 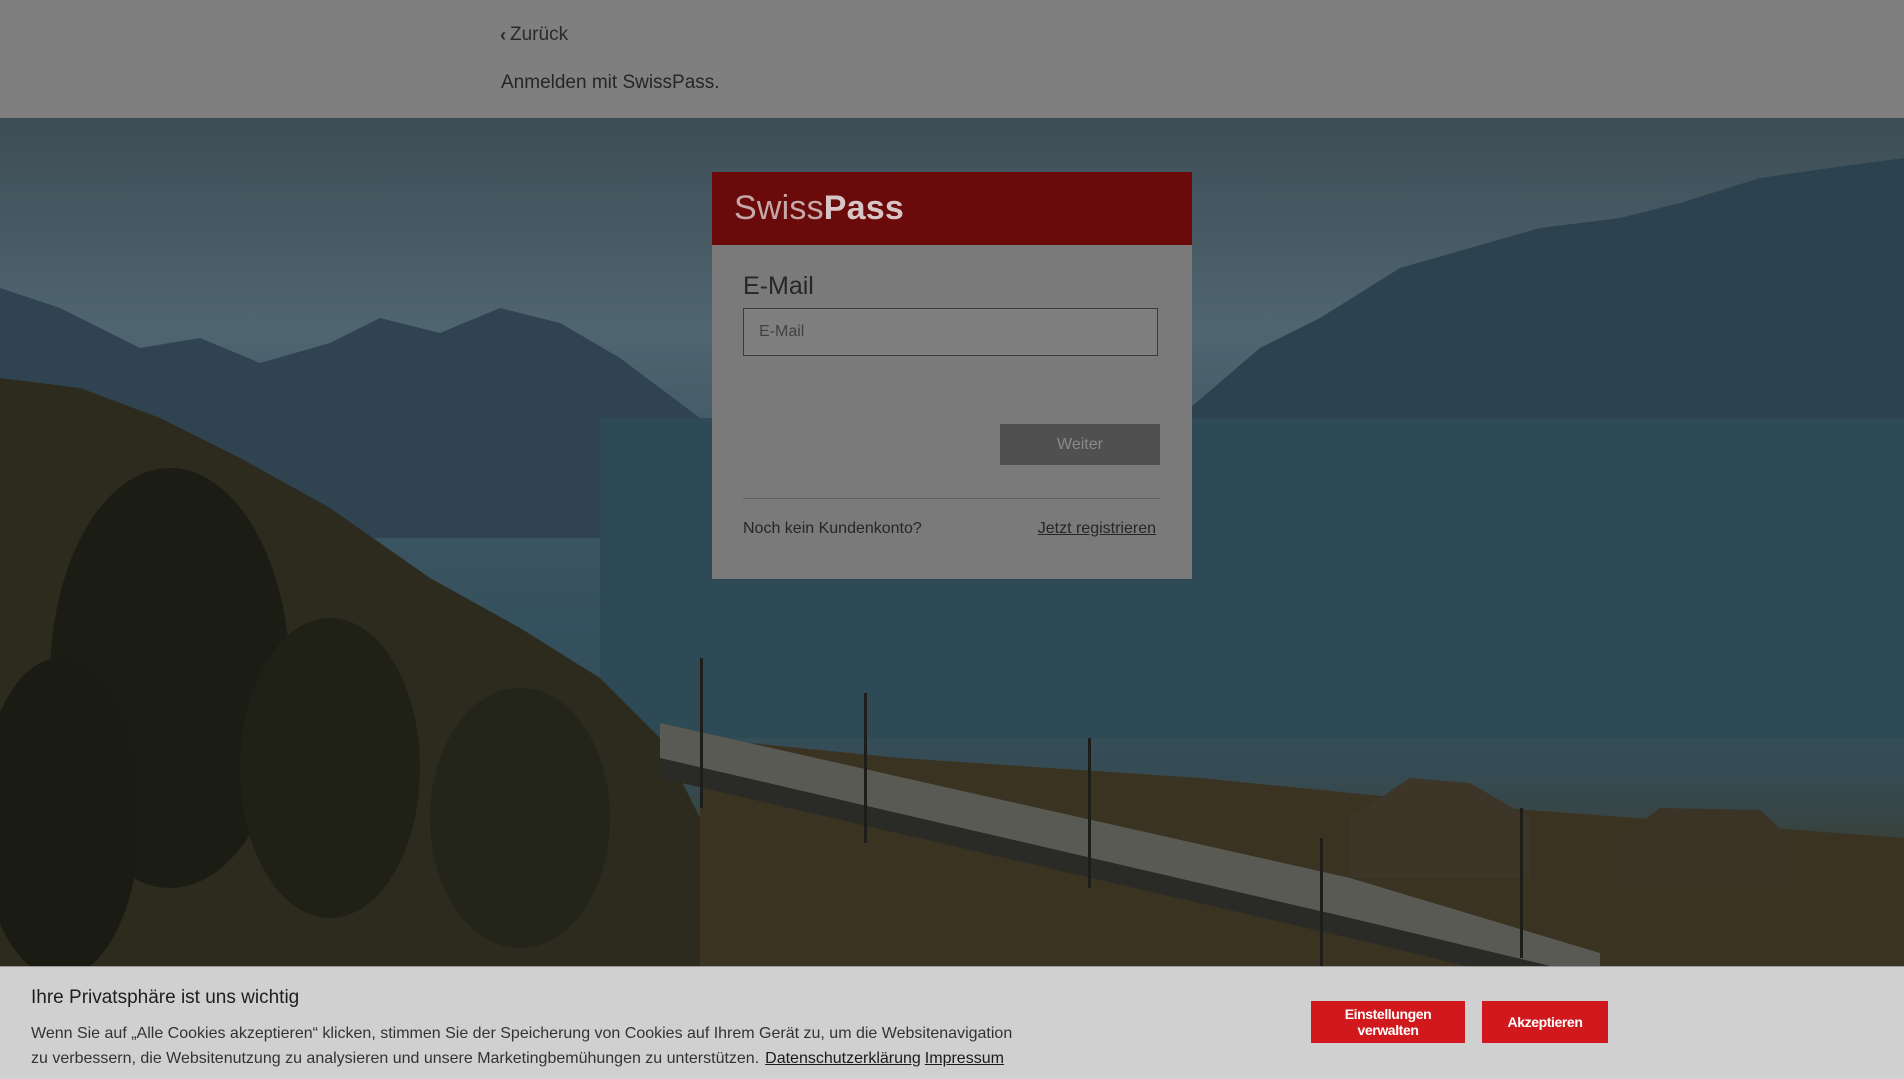 I want to click on logo-light-text: Swiss, so click(x=779, y=208).